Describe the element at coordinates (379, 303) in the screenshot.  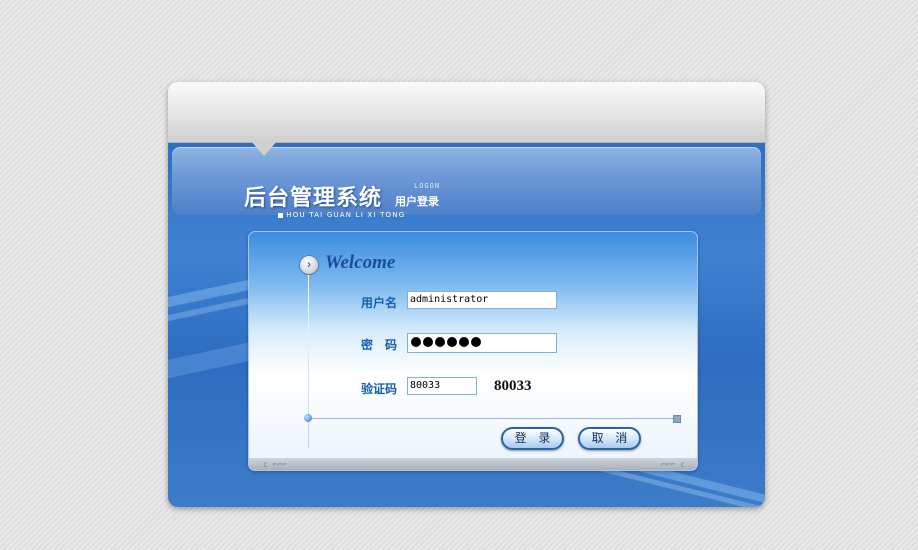
I see `username-label: 用户名` at that location.